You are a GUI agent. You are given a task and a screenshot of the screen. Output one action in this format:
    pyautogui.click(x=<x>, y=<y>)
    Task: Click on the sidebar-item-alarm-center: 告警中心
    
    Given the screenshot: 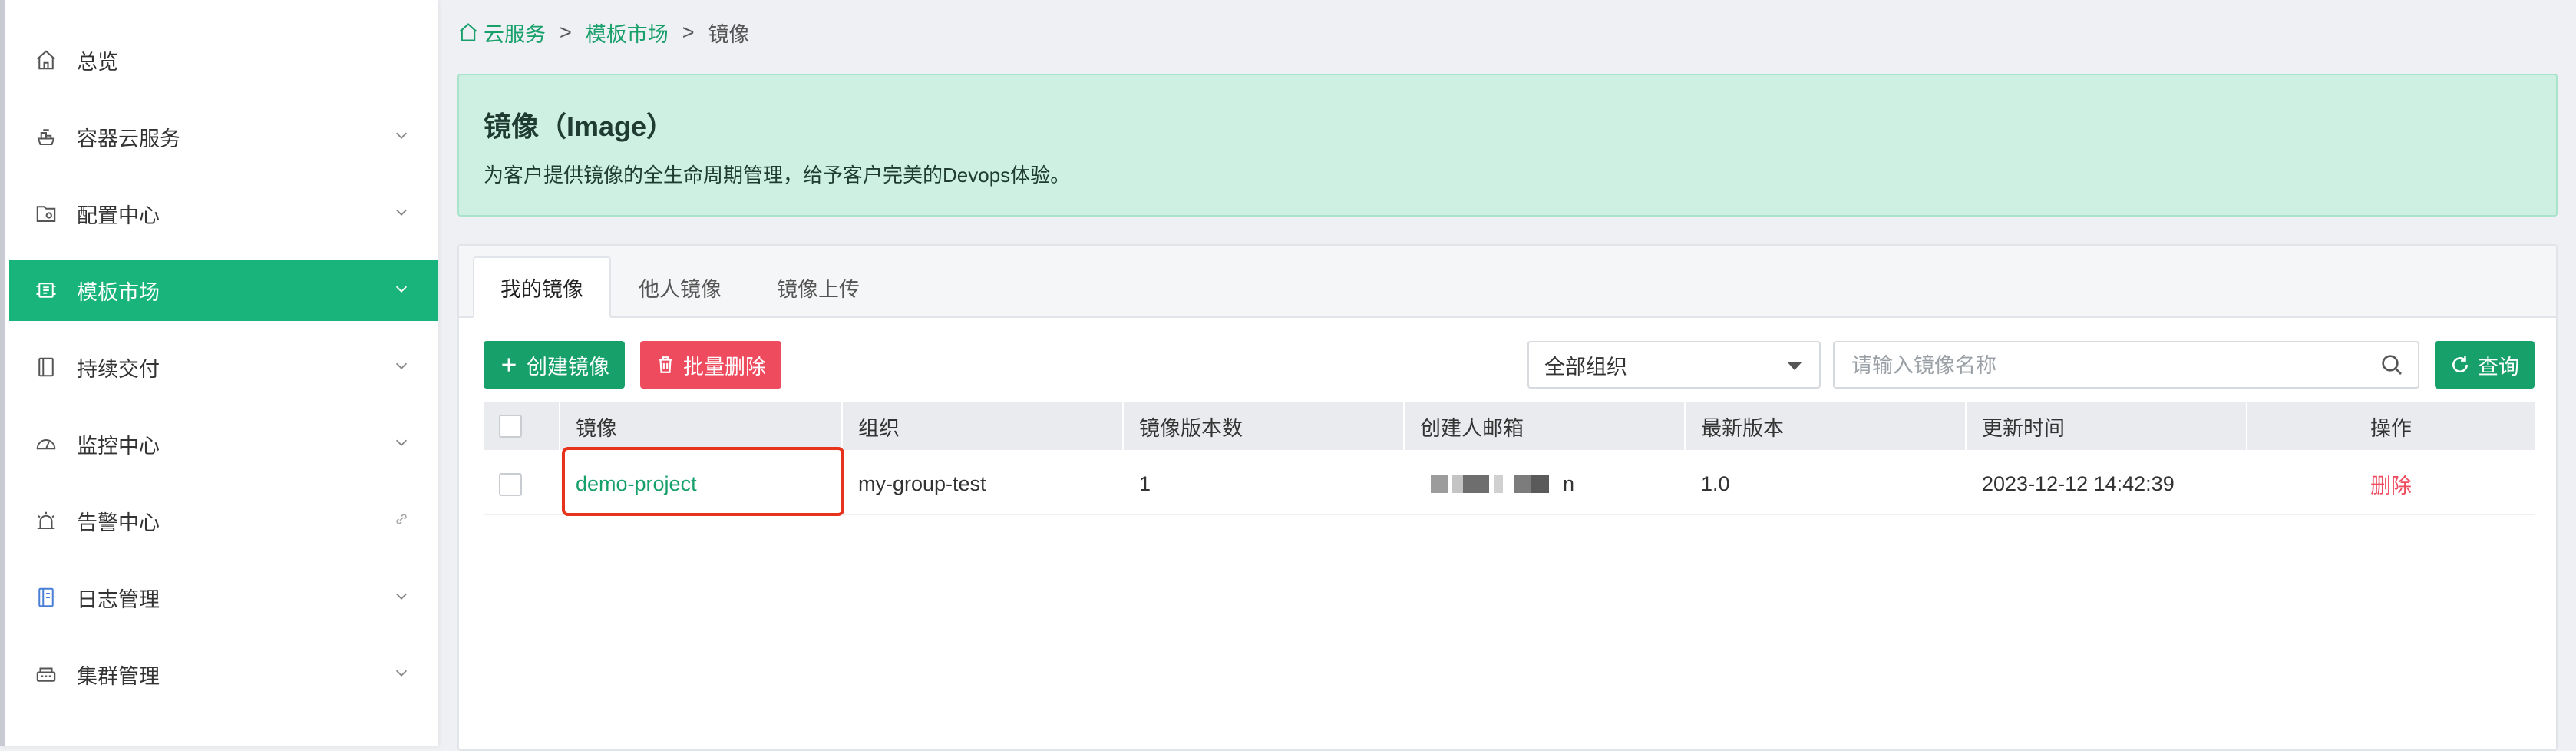 What is the action you would take?
    pyautogui.click(x=223, y=520)
    